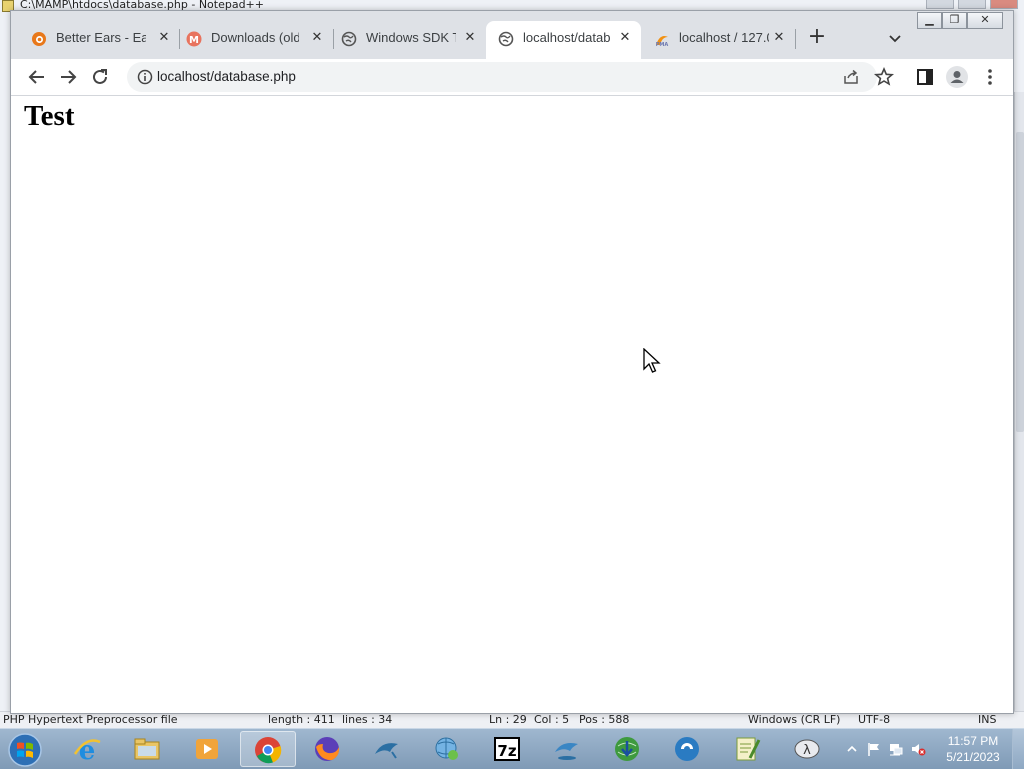 The height and width of the screenshot is (769, 1024). I want to click on notepad-title: C:\MAMP\htdocs\database.php - Notepad++, so click(142, 5).